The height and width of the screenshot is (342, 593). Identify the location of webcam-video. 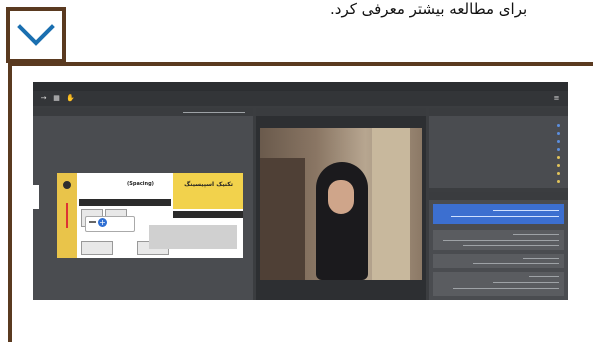
(341, 204).